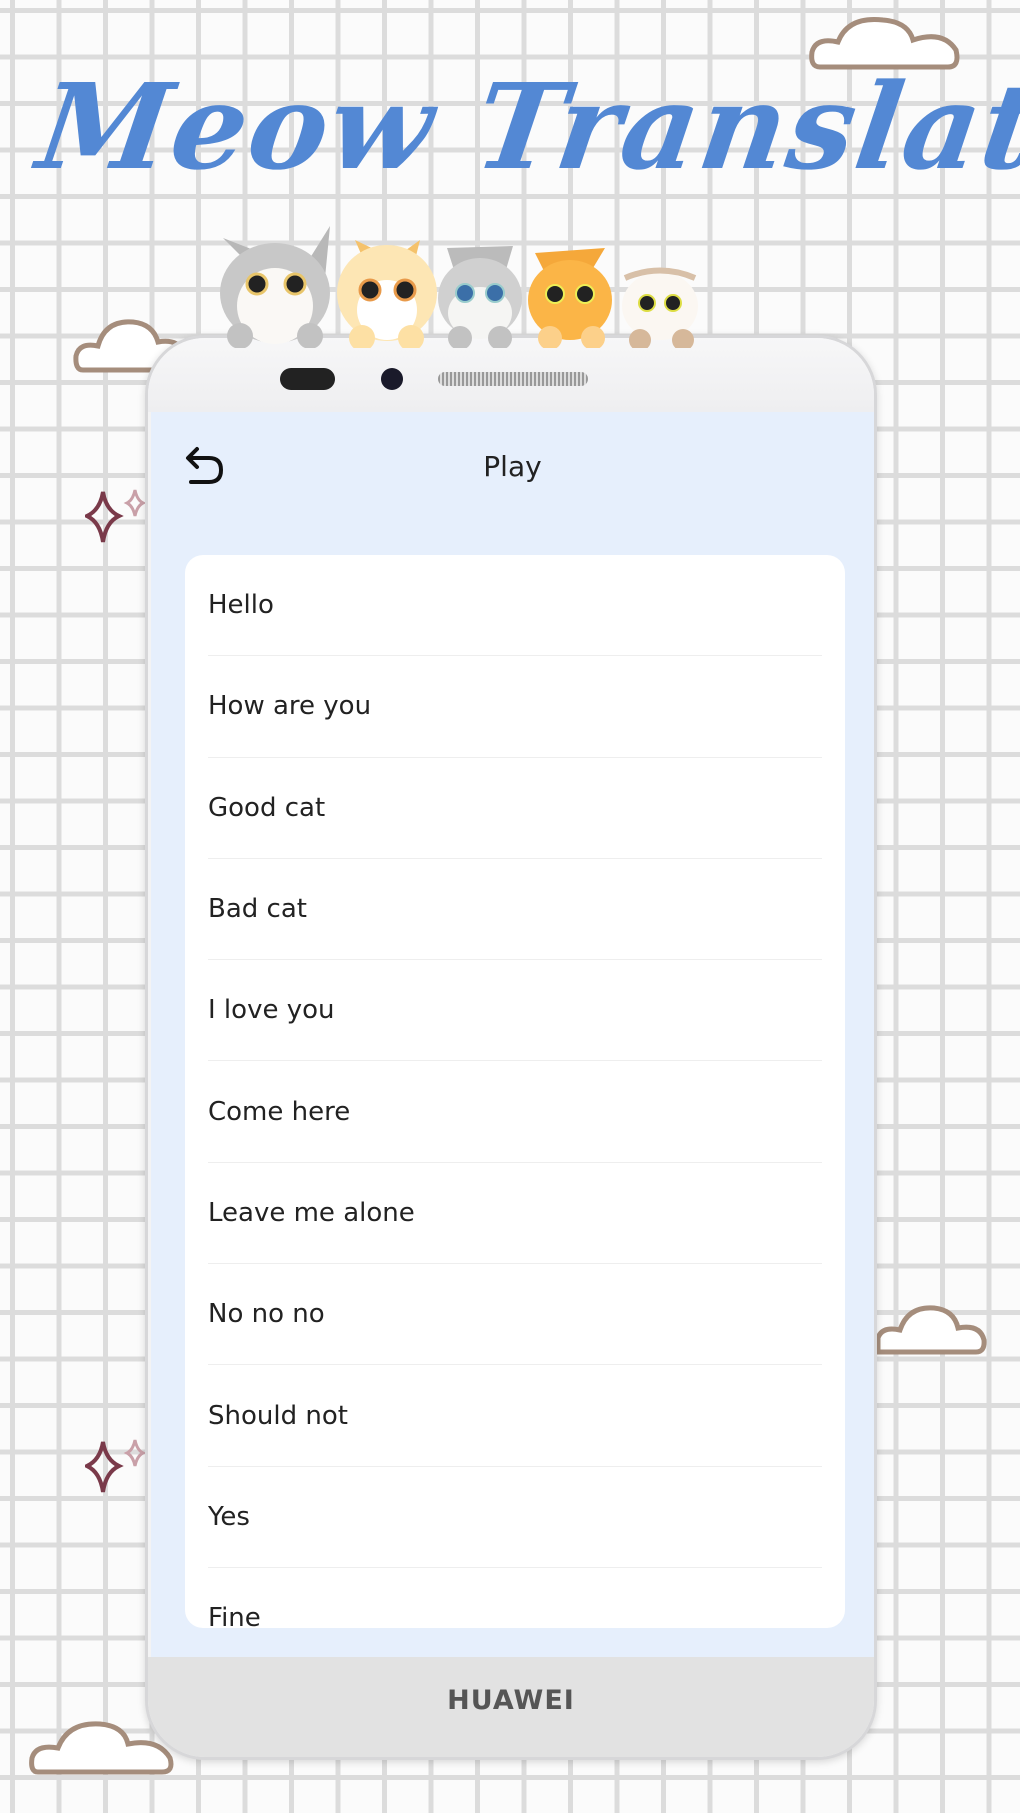 This screenshot has height=1813, width=1020. I want to click on phrase-item: How are you, so click(515, 707).